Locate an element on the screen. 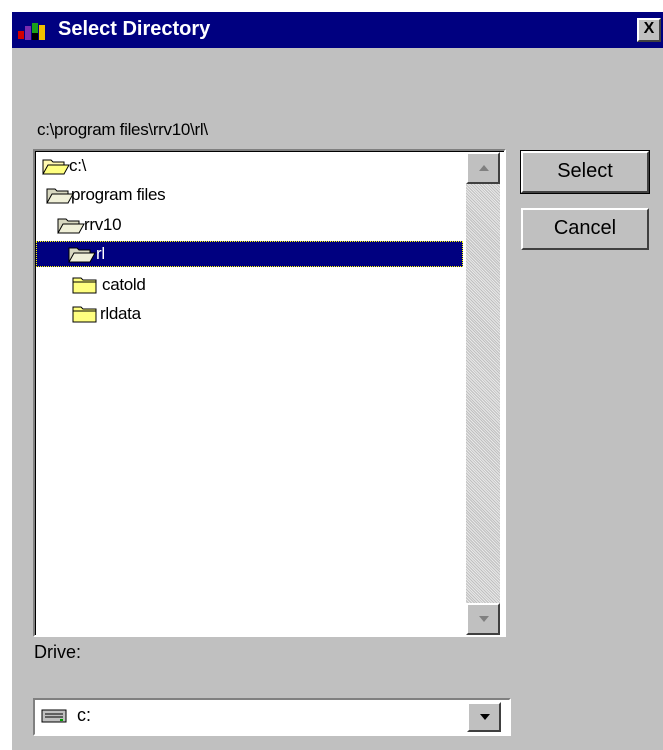 The image size is (663, 750). window-title: Select Directory is located at coordinates (134, 29).